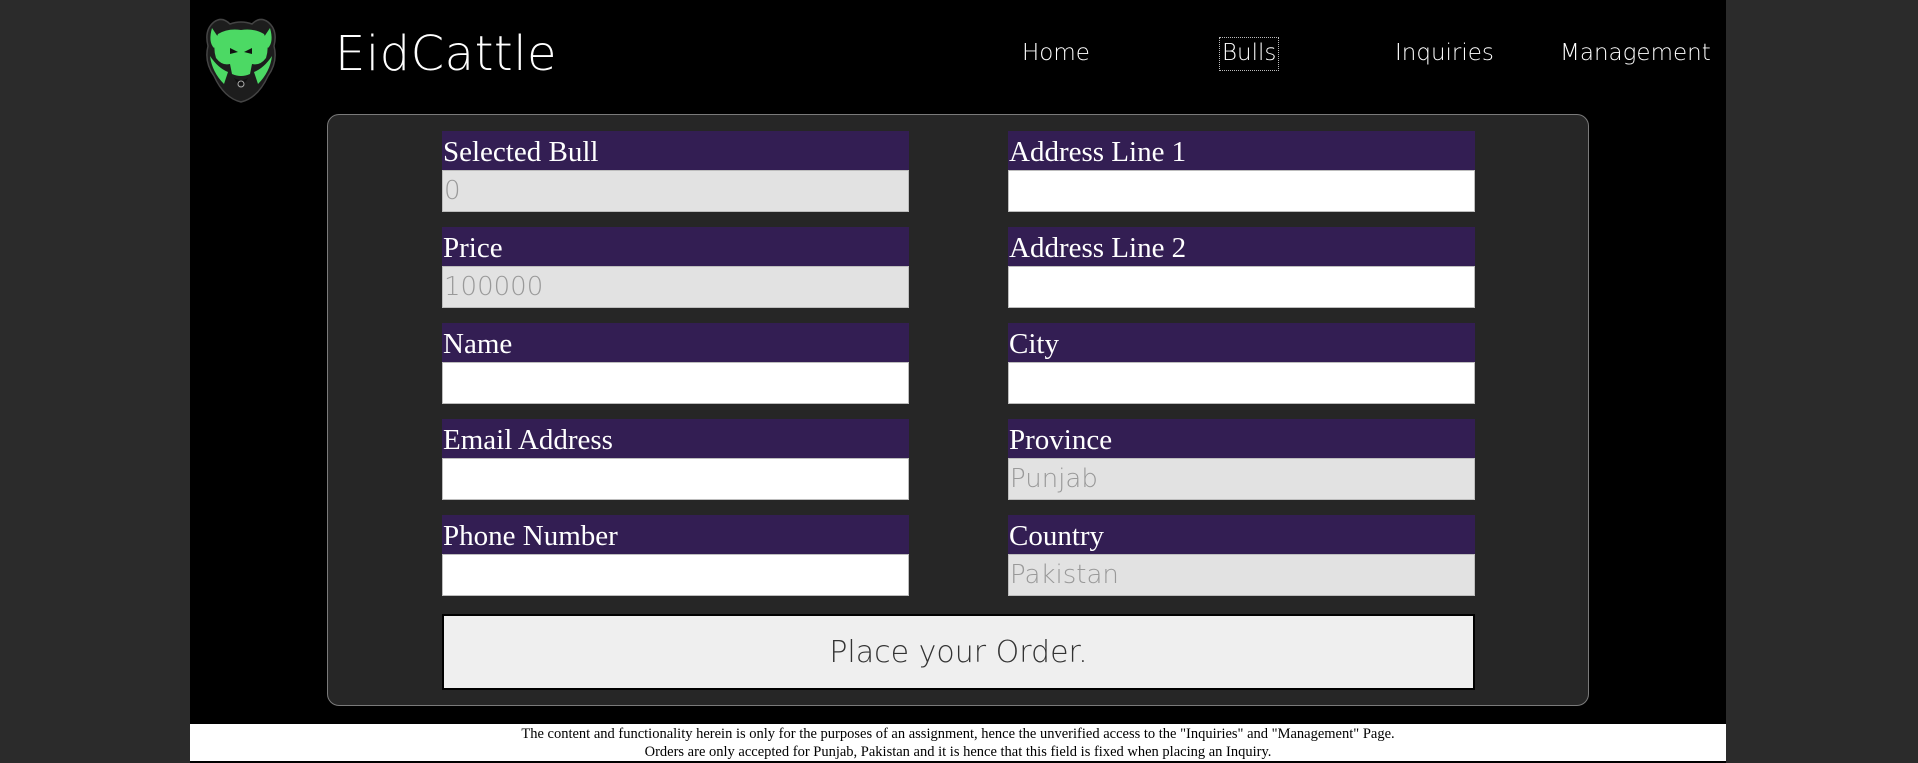 This screenshot has height=763, width=1918. I want to click on email-field: Email Address, so click(675, 459).